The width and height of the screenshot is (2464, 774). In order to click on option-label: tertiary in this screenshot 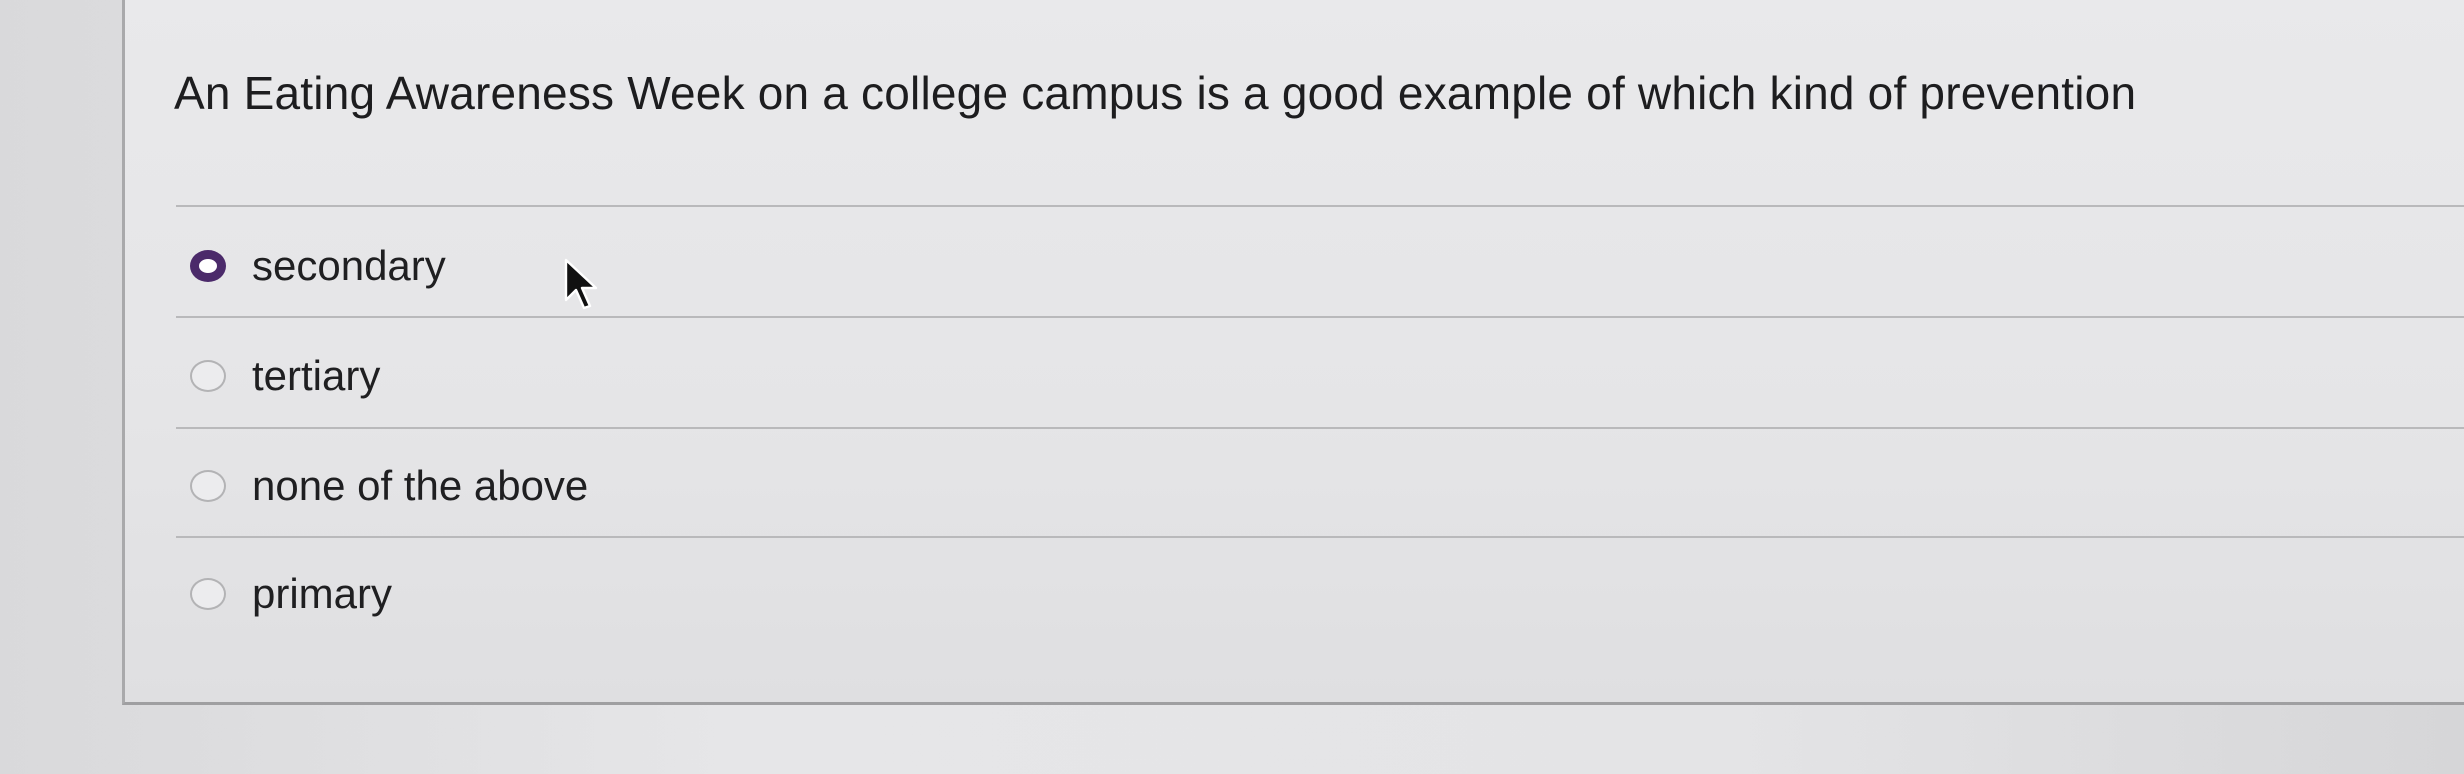, I will do `click(316, 375)`.